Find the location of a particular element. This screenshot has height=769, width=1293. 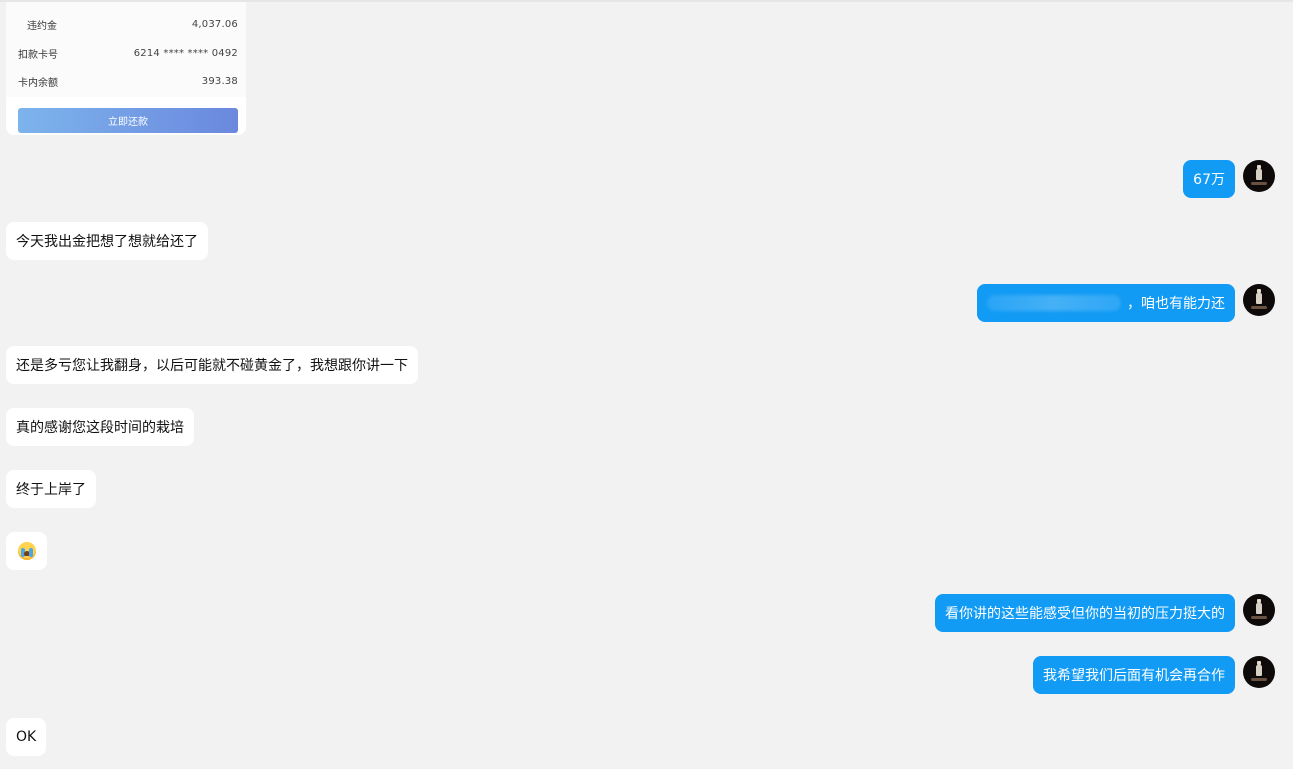

message-bubble-outgoing: ，咱也有能力还 is located at coordinates (1106, 303).